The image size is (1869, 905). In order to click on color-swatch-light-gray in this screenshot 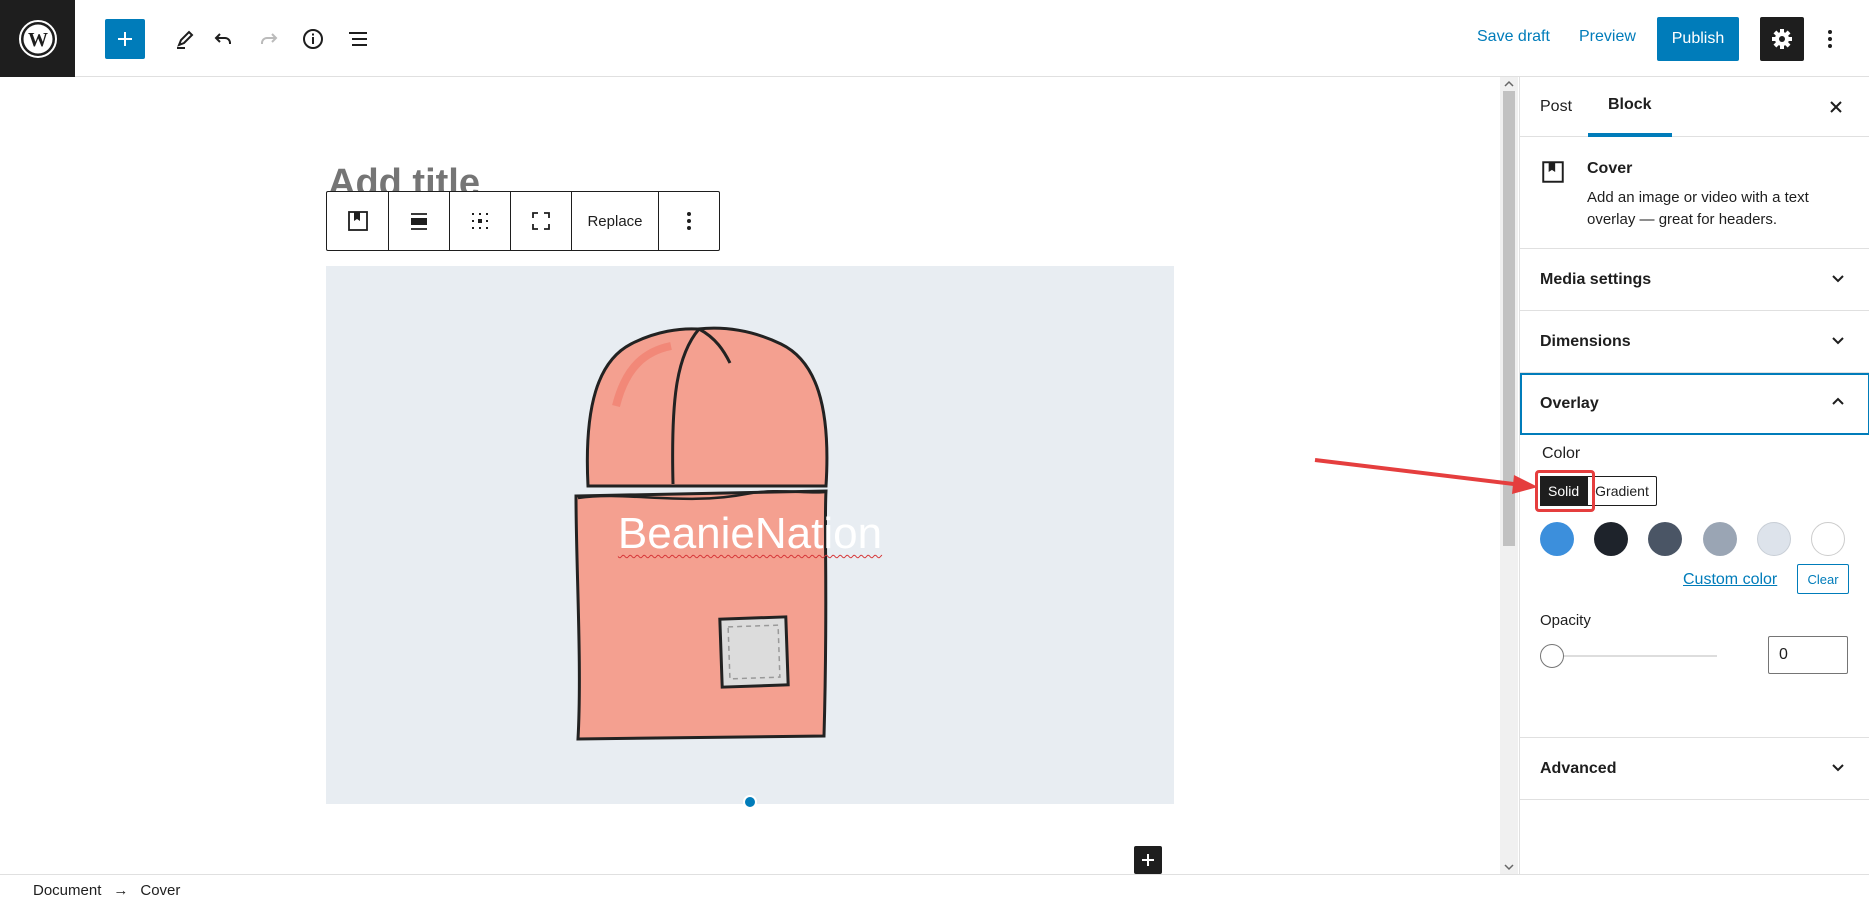, I will do `click(1774, 539)`.